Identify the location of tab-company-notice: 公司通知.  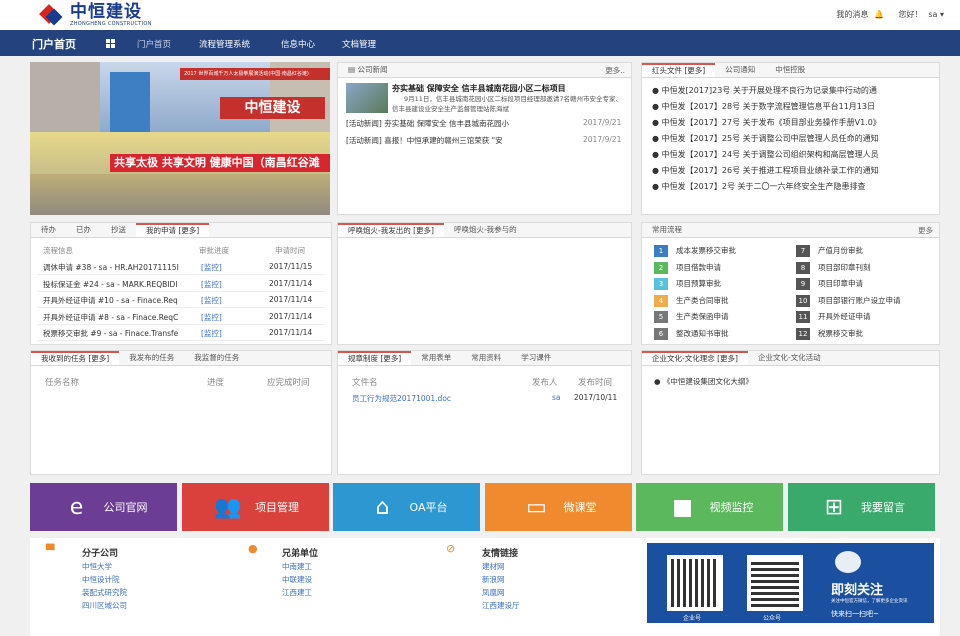
(740, 70).